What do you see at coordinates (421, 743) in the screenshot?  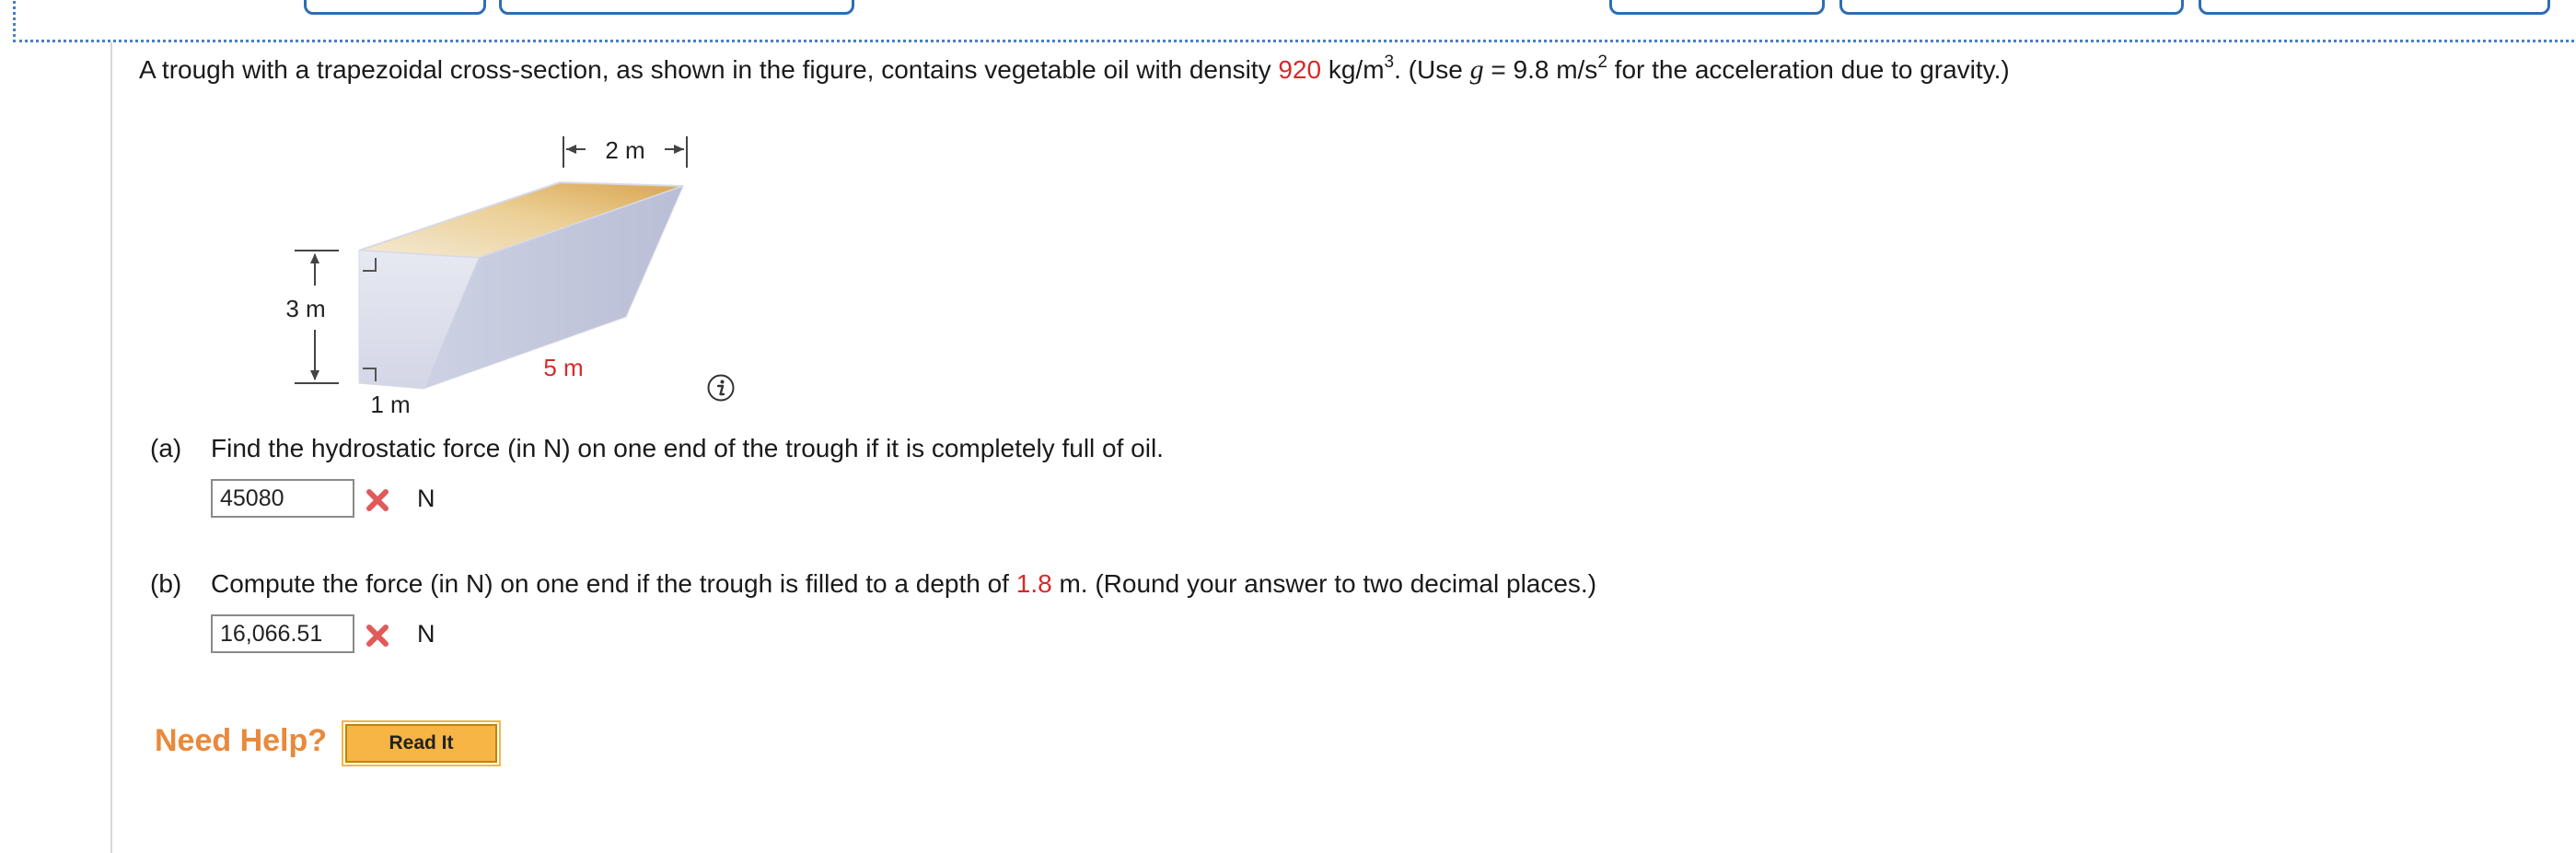 I see `read-it-button: Read It` at bounding box center [421, 743].